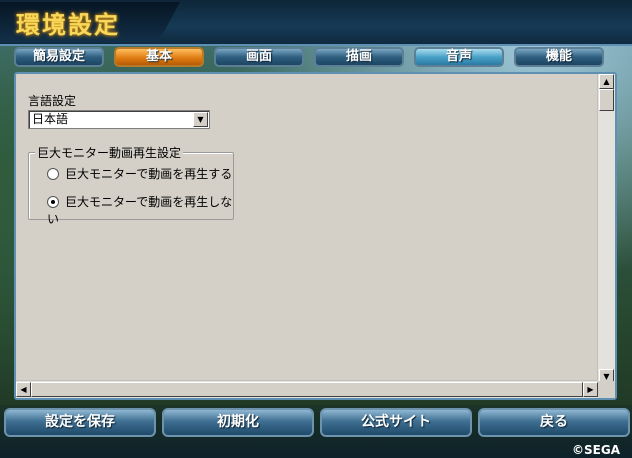 Image resolution: width=632 pixels, height=458 pixels. Describe the element at coordinates (149, 174) in the screenshot. I see `radio-label: 巨大モニターで動画を再生する` at that location.